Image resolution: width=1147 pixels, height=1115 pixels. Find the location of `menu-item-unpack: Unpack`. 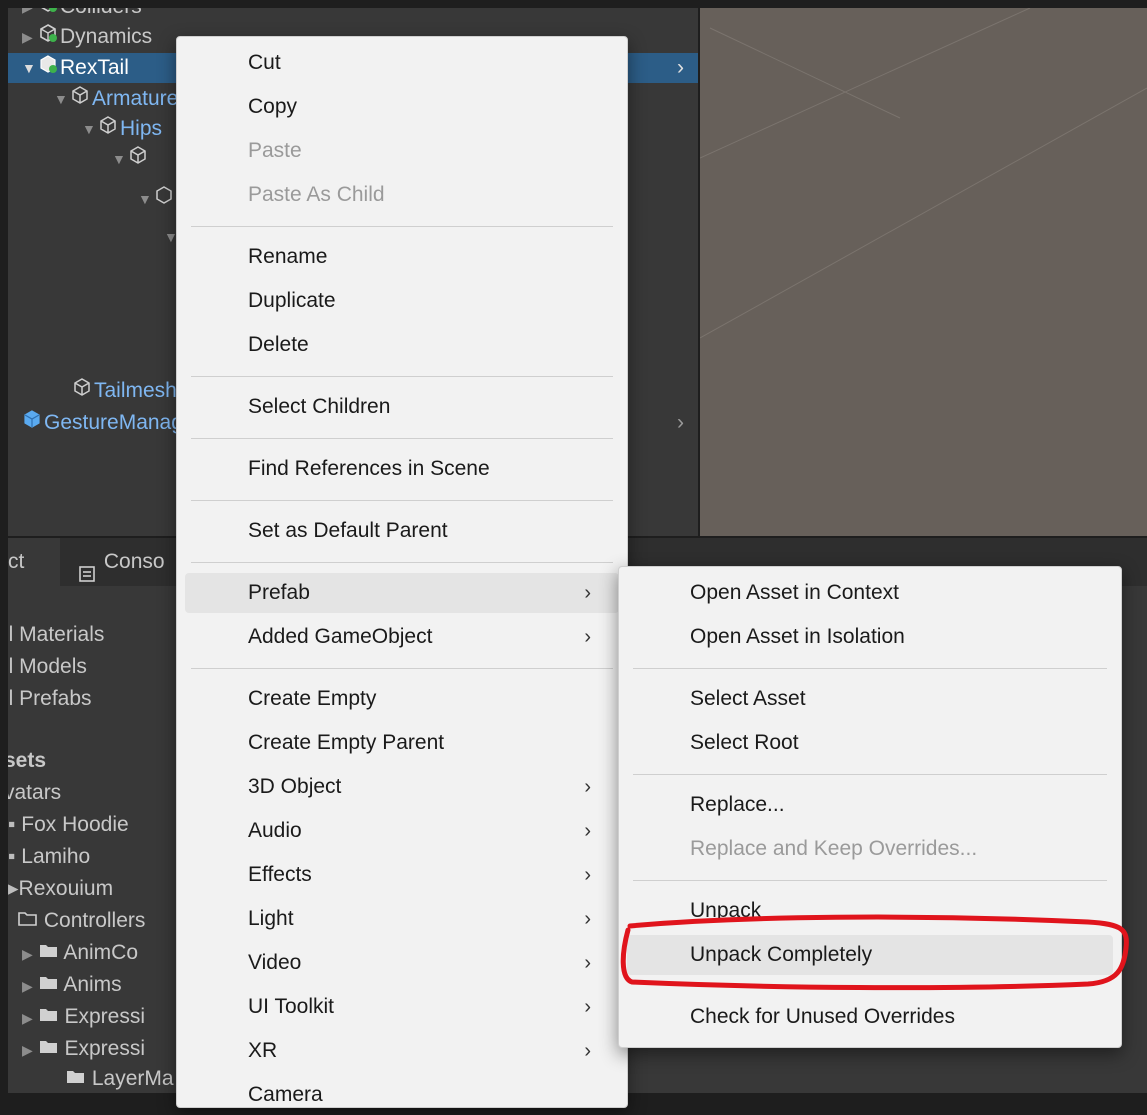

menu-item-unpack: Unpack is located at coordinates (870, 911).